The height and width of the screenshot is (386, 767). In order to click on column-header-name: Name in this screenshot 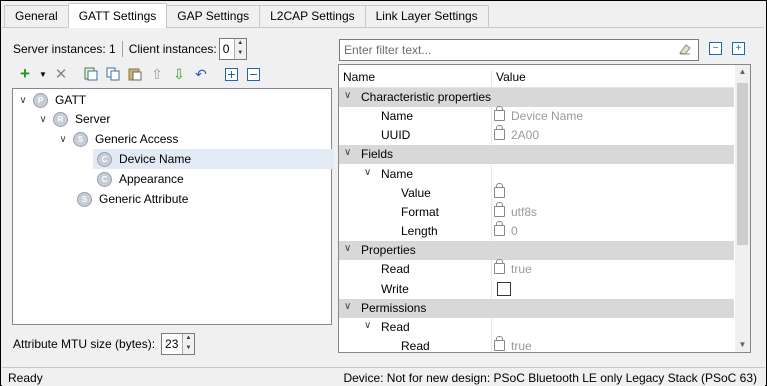, I will do `click(359, 77)`.